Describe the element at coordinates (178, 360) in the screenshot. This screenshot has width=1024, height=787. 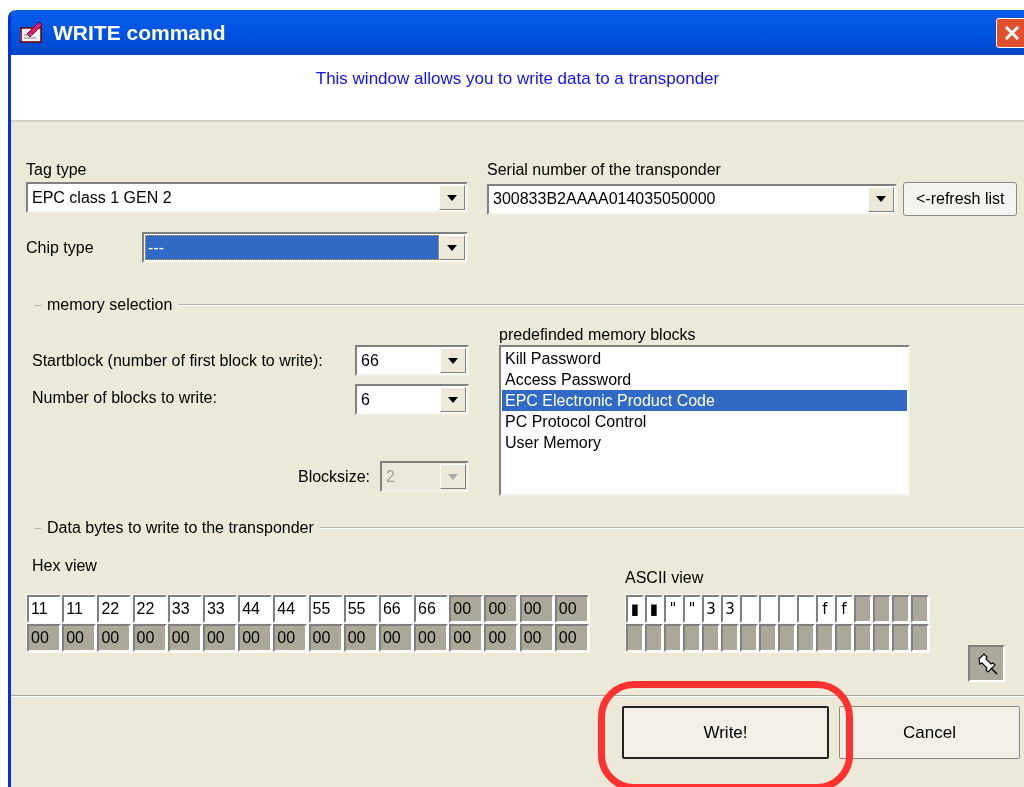
I see `field-label: Startblock (number of first block to write):` at that location.